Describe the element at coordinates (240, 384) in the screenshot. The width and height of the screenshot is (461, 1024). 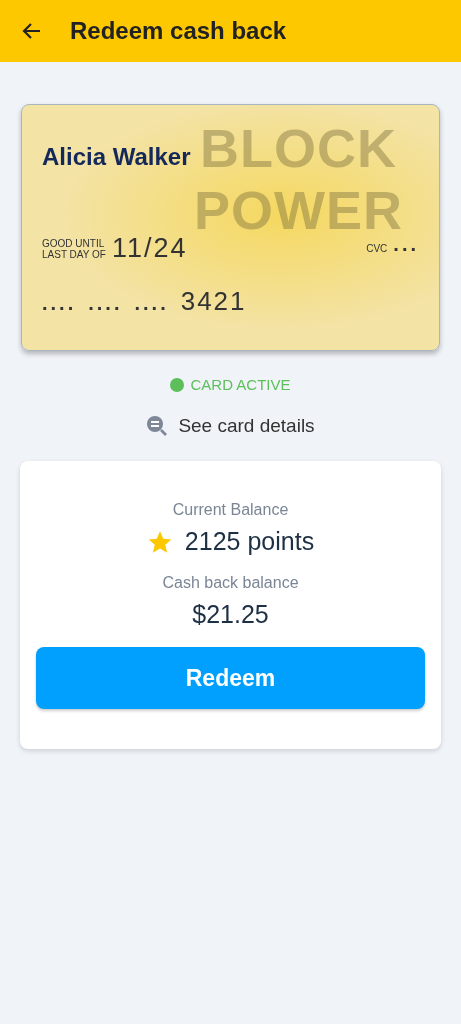
I see `card-status-label: CARD ACTIVE` at that location.